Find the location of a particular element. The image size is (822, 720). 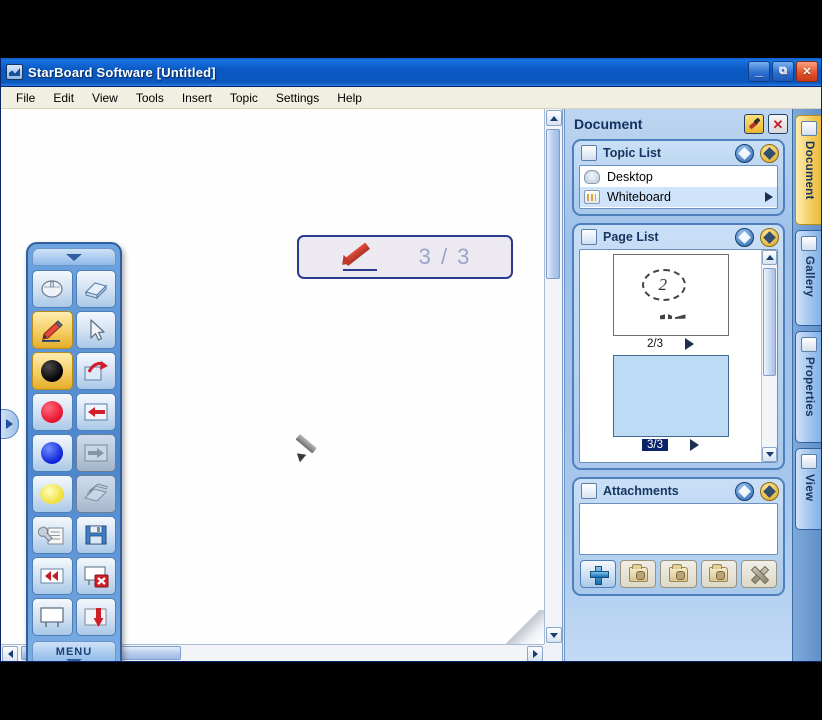

menu-item-file: File is located at coordinates (25, 98).